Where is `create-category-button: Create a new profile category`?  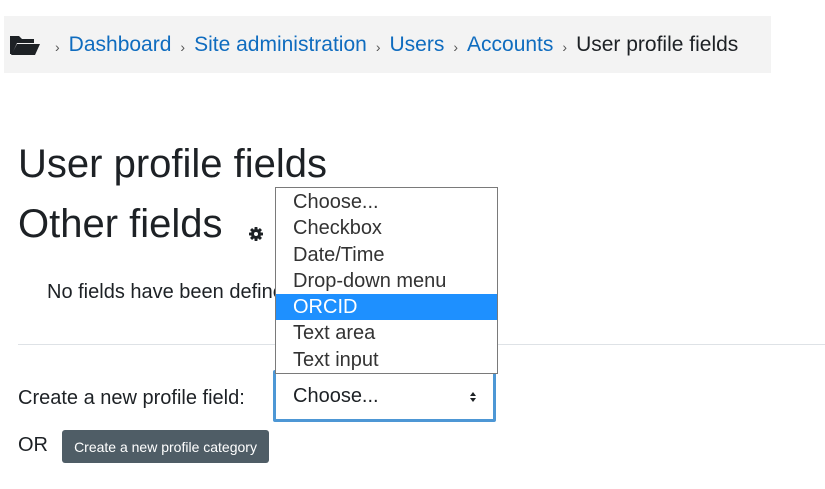 create-category-button: Create a new profile category is located at coordinates (165, 446).